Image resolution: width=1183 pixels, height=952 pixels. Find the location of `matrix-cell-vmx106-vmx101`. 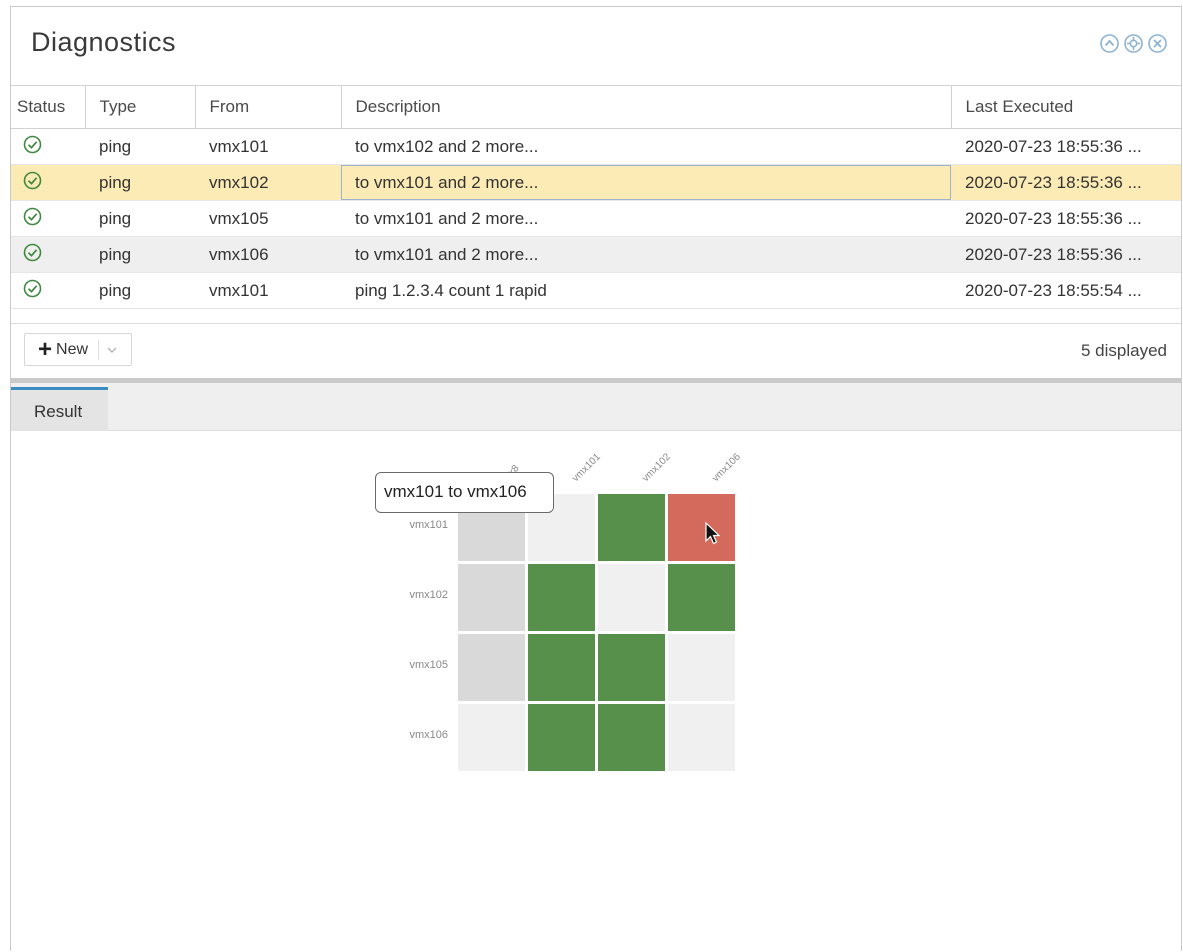

matrix-cell-vmx106-vmx101 is located at coordinates (561, 737).